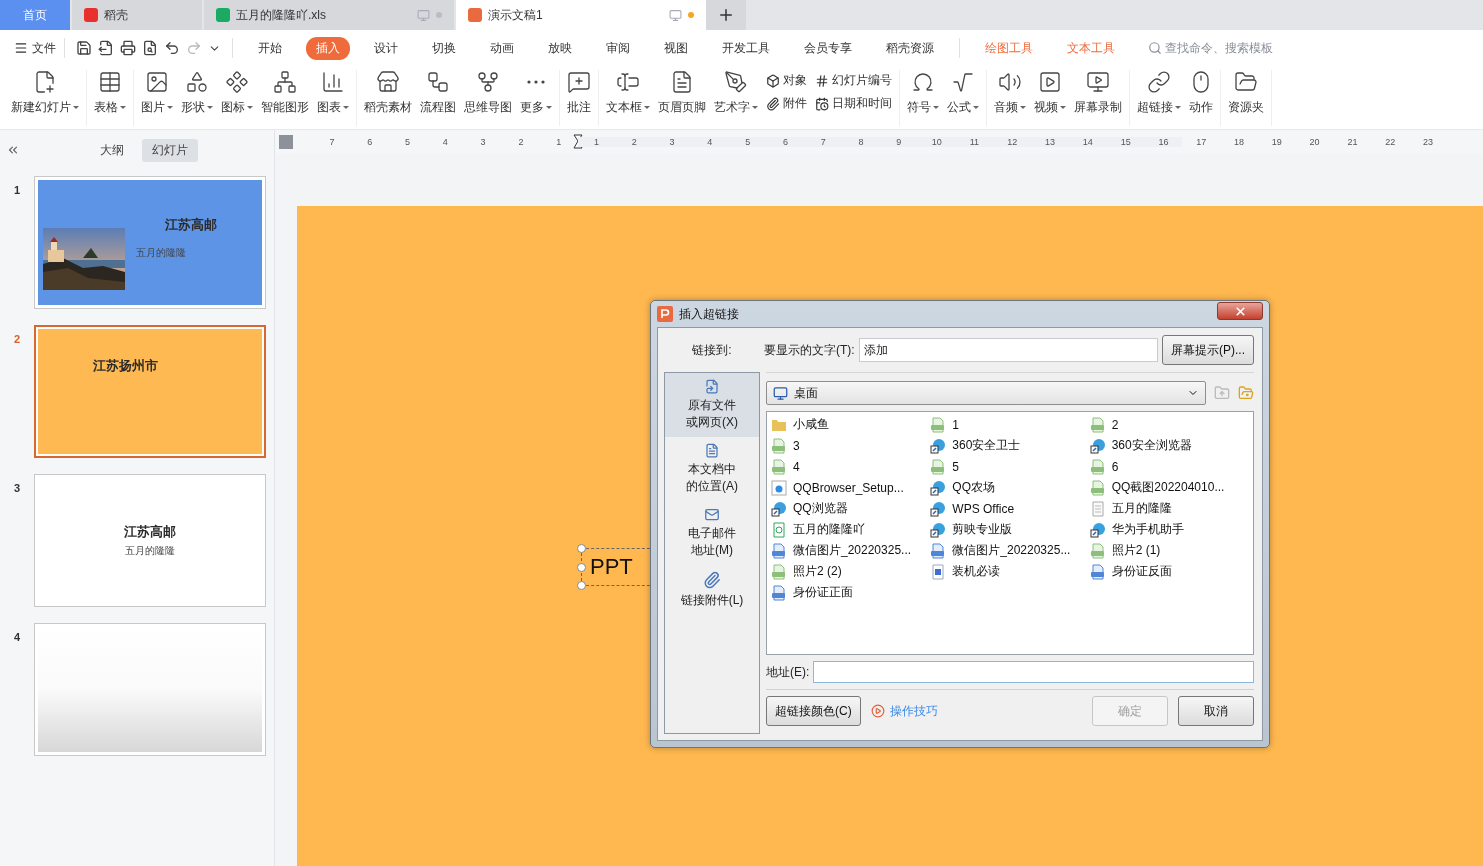  I want to click on file-name: 华为手机助手, so click(1147, 529).